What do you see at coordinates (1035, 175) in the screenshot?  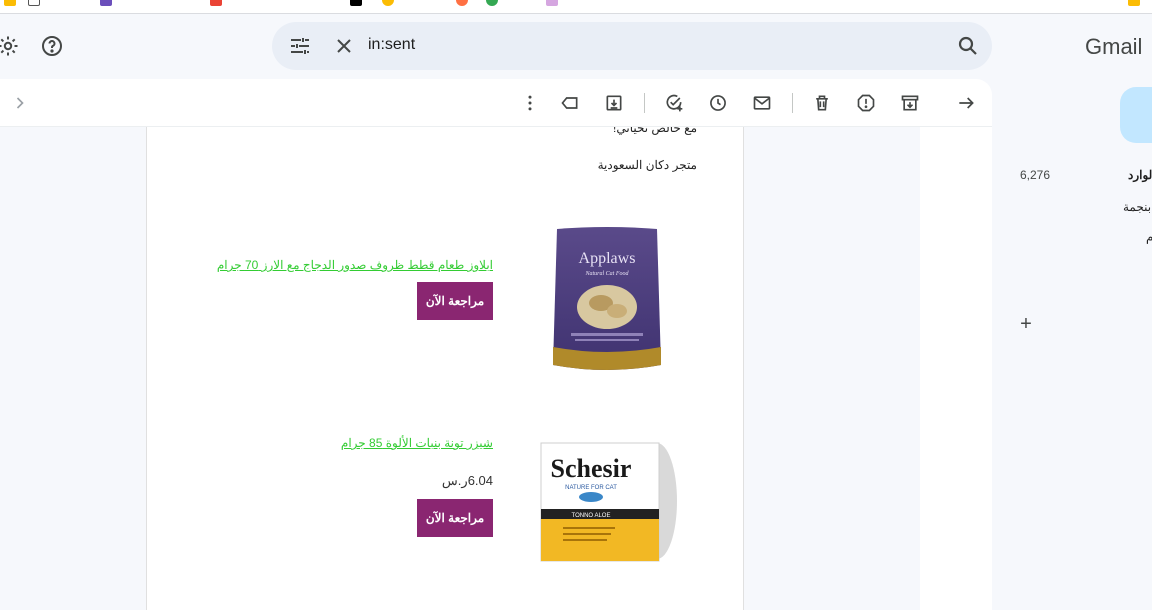 I see `inbox-count: 6,276` at bounding box center [1035, 175].